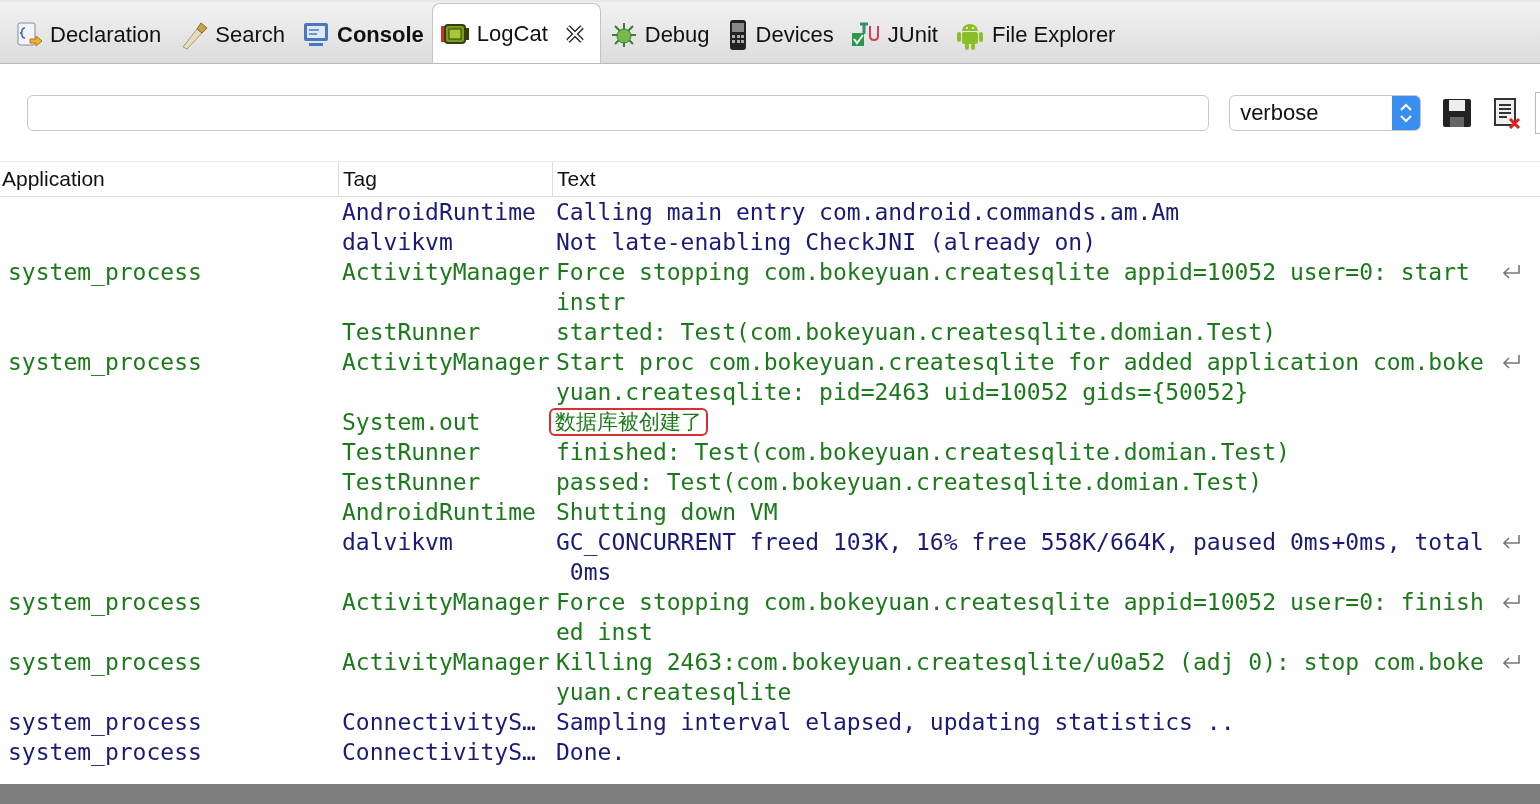 This screenshot has height=804, width=1540. I want to click on message-cell-text: Done., so click(591, 752).